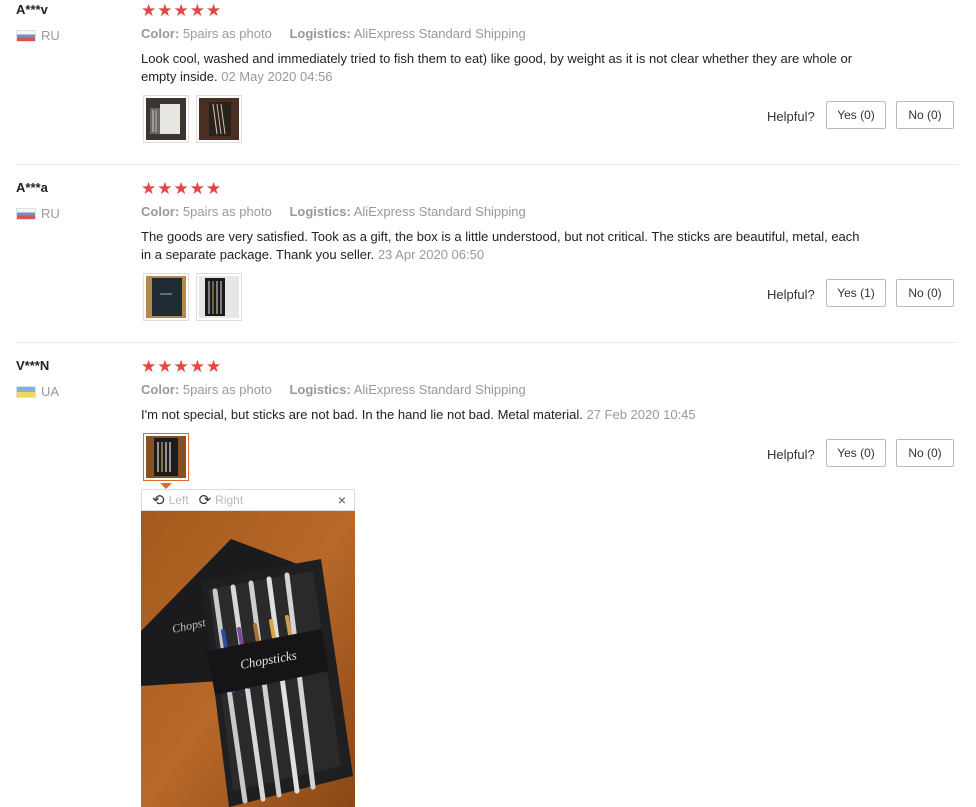 This screenshot has height=807, width=976. I want to click on review-date: 23 Apr 2020 06:50, so click(431, 254).